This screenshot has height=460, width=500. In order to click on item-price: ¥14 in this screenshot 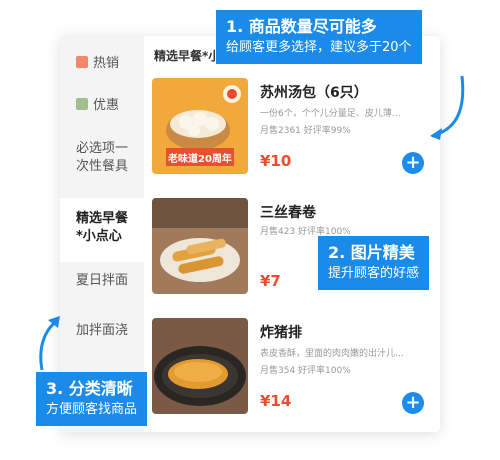, I will do `click(276, 401)`.